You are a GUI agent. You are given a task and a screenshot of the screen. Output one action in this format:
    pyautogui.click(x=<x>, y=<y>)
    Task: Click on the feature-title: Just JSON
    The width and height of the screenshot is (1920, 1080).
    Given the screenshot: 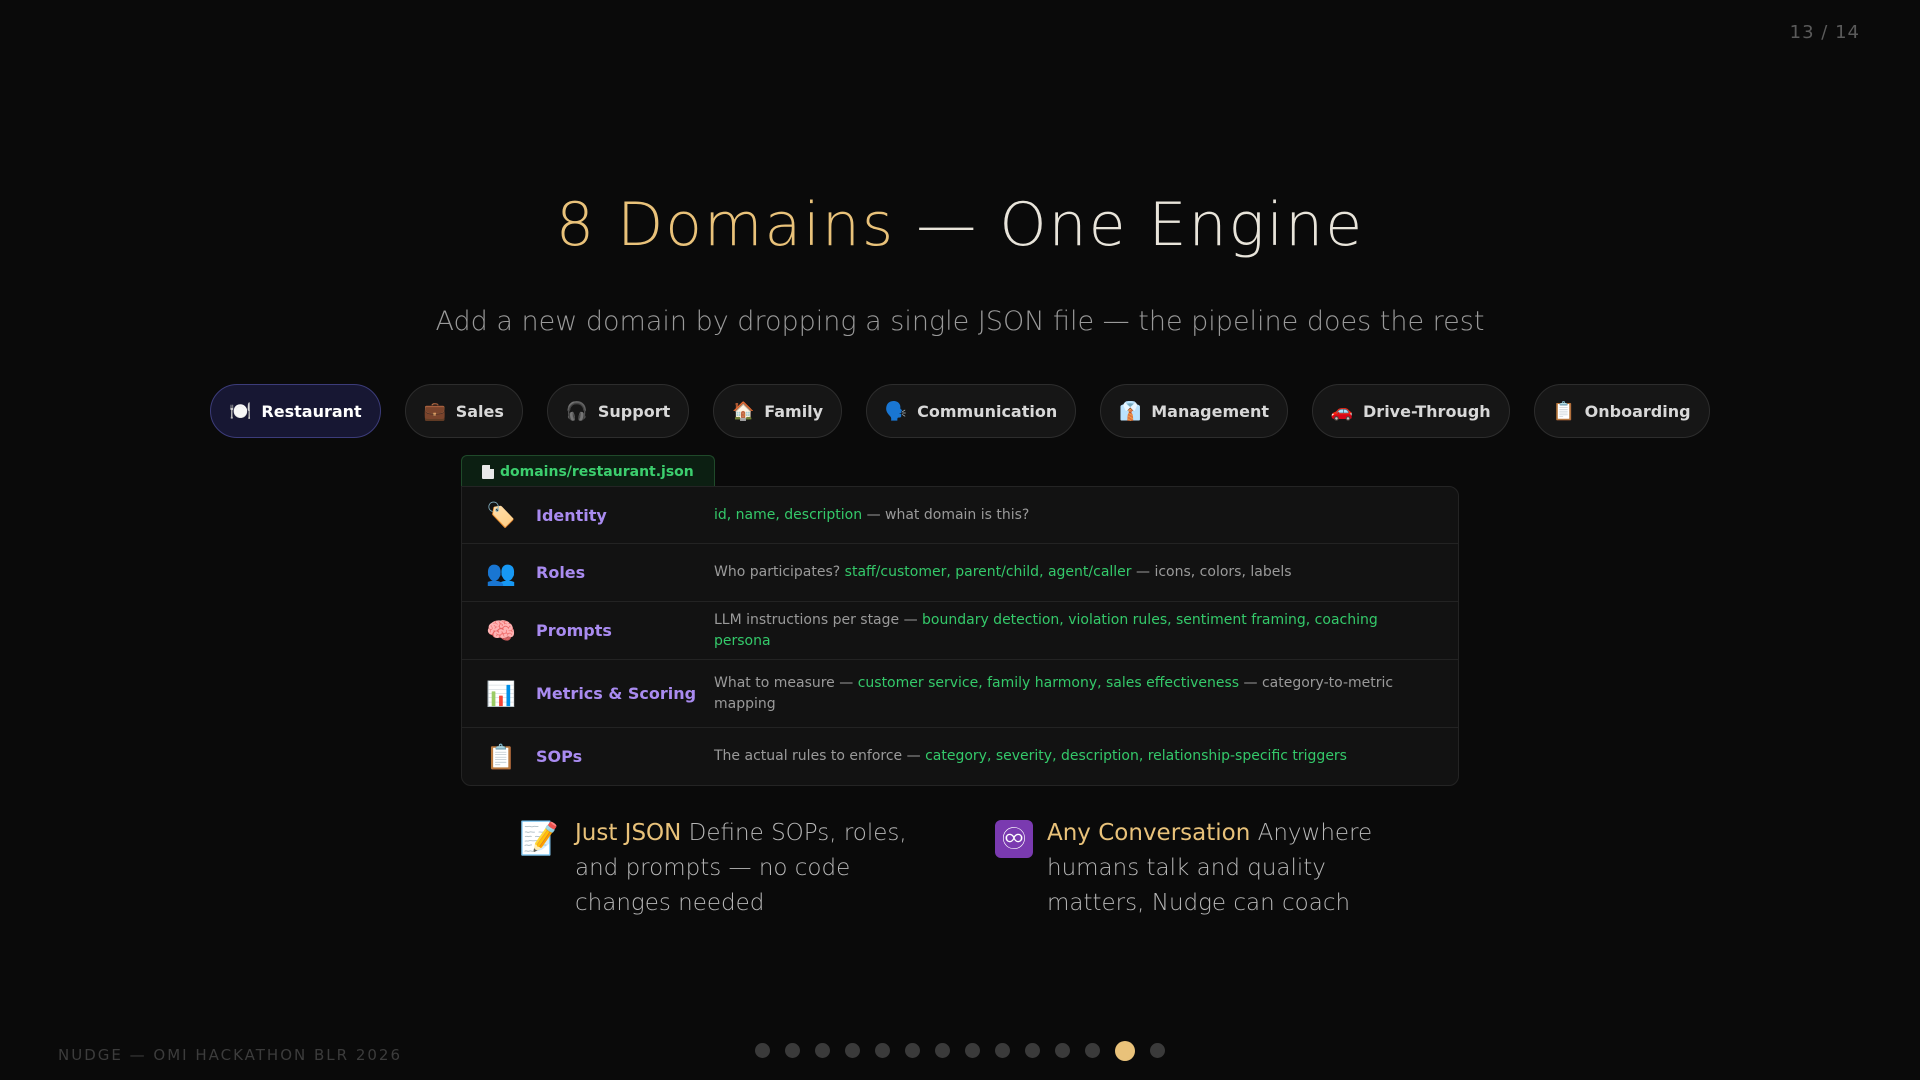 What is the action you would take?
    pyautogui.click(x=628, y=833)
    